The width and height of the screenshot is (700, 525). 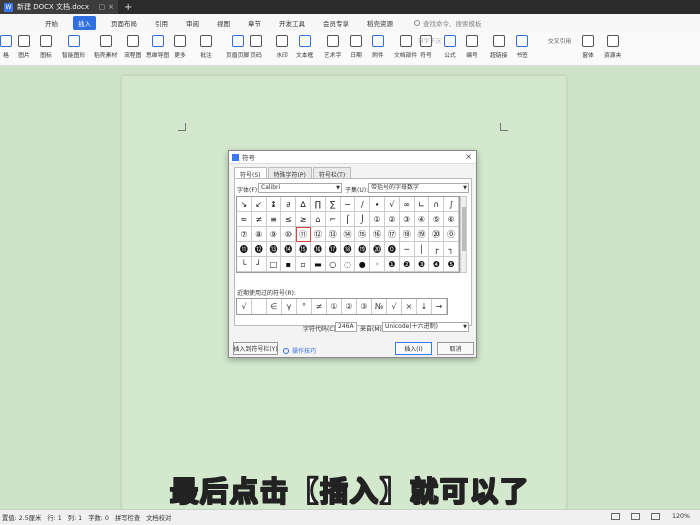 I want to click on recent-symbol-cell: γ, so click(x=289, y=306).